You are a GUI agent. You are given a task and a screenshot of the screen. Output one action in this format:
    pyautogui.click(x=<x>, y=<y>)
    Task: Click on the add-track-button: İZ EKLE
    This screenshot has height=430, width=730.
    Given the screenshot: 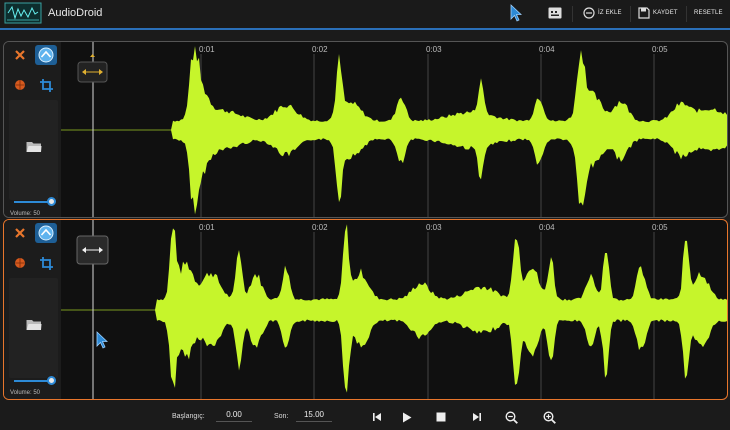 What is the action you would take?
    pyautogui.click(x=602, y=13)
    